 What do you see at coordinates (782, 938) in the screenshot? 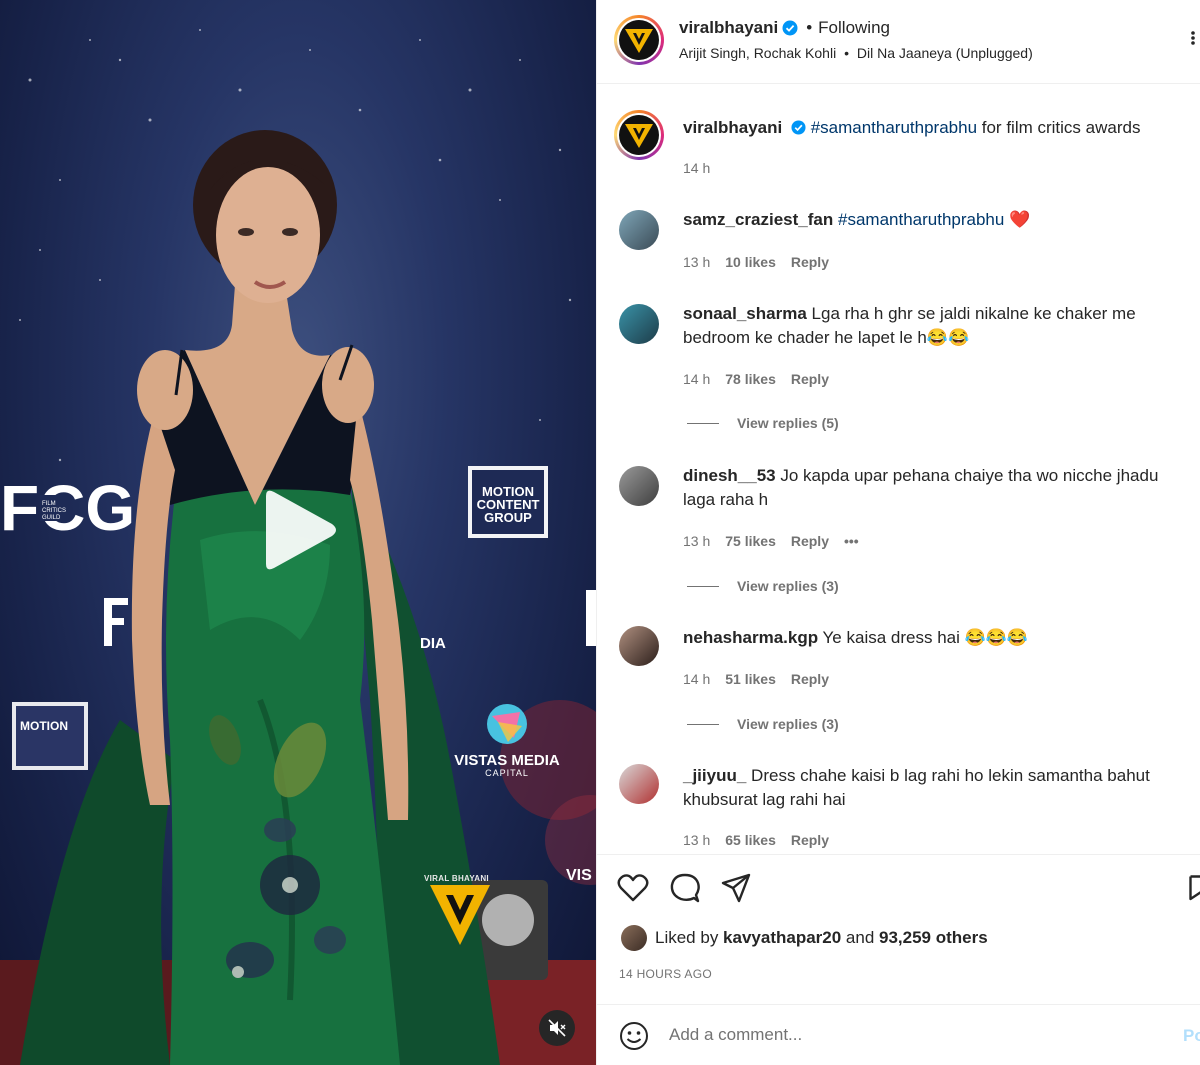
I see `liked-by-user: kavyathapar20` at bounding box center [782, 938].